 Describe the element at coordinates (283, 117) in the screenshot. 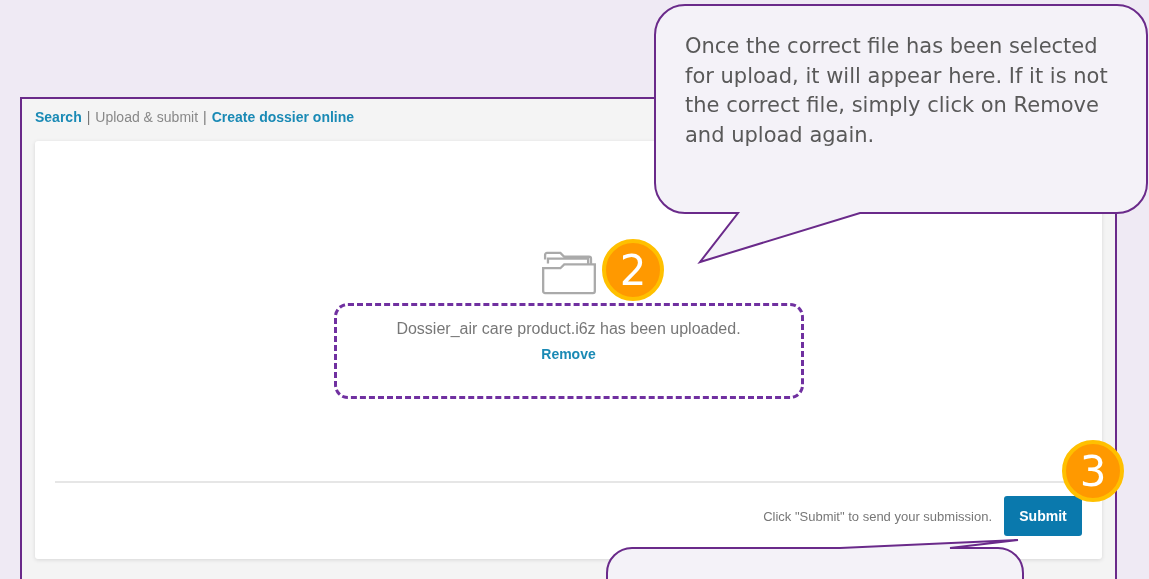

I see `breadcrumb-link: Create dossier online` at that location.